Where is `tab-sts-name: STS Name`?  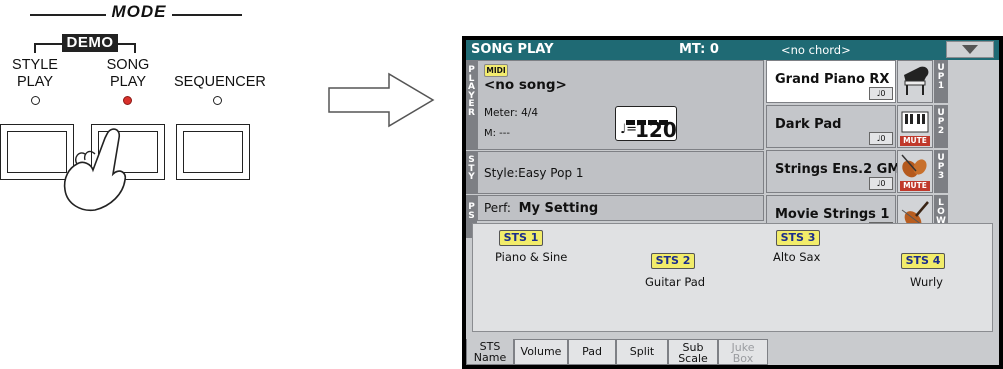
tab-sts-name: STS Name is located at coordinates (490, 352).